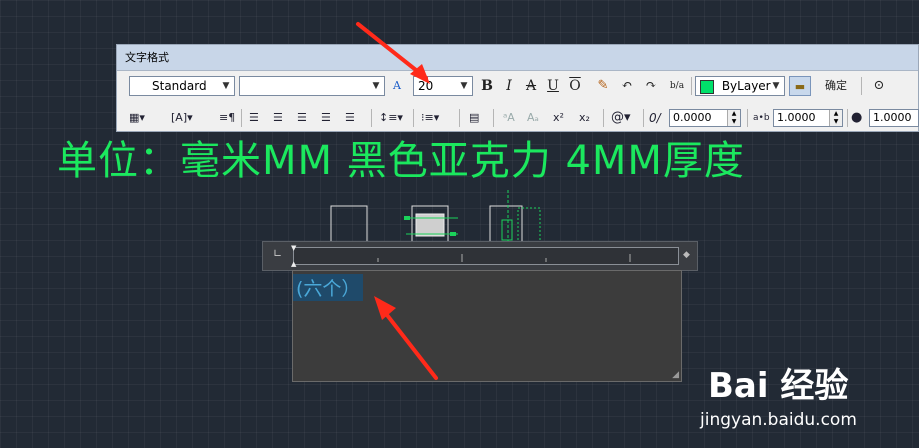  What do you see at coordinates (227, 118) in the screenshot?
I see `paragraph-icon: ≡¶` at bounding box center [227, 118].